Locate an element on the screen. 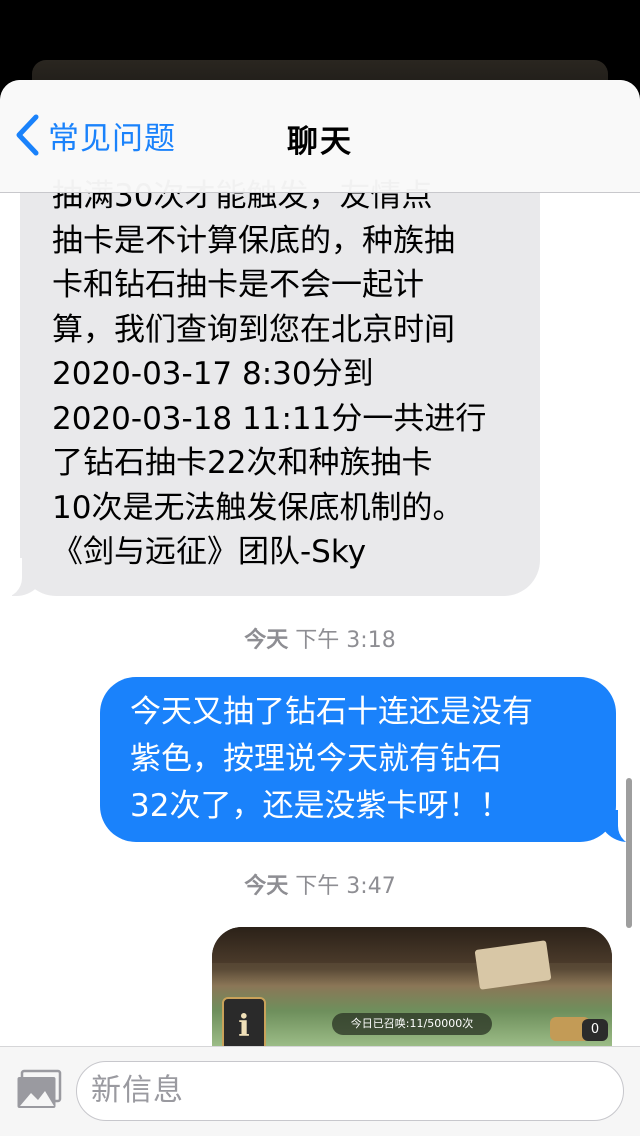 The width and height of the screenshot is (640, 1136). outgoing-message-bubble: 今天又抽了钻石十连还是没有 紫色，按理说今天就有钻石 32次了，还是没紫卡呀！！ is located at coordinates (358, 759).